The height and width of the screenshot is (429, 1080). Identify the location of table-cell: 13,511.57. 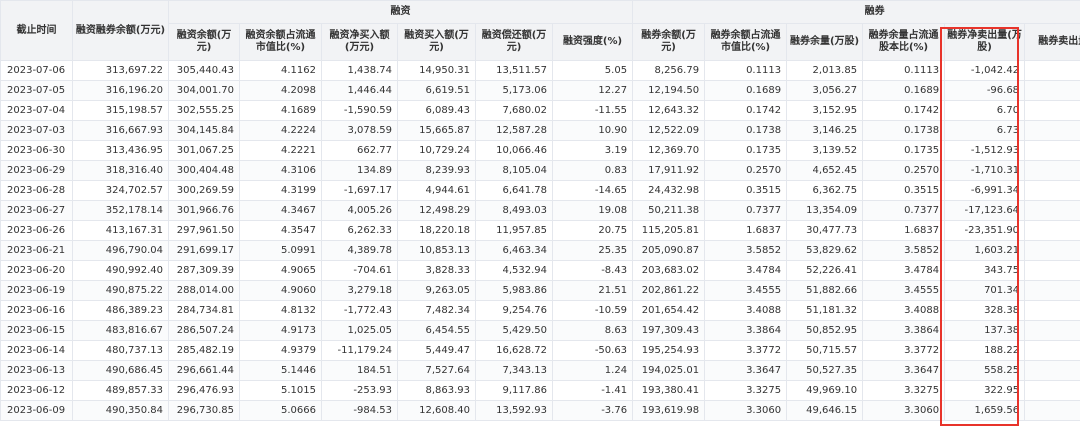
(514, 70).